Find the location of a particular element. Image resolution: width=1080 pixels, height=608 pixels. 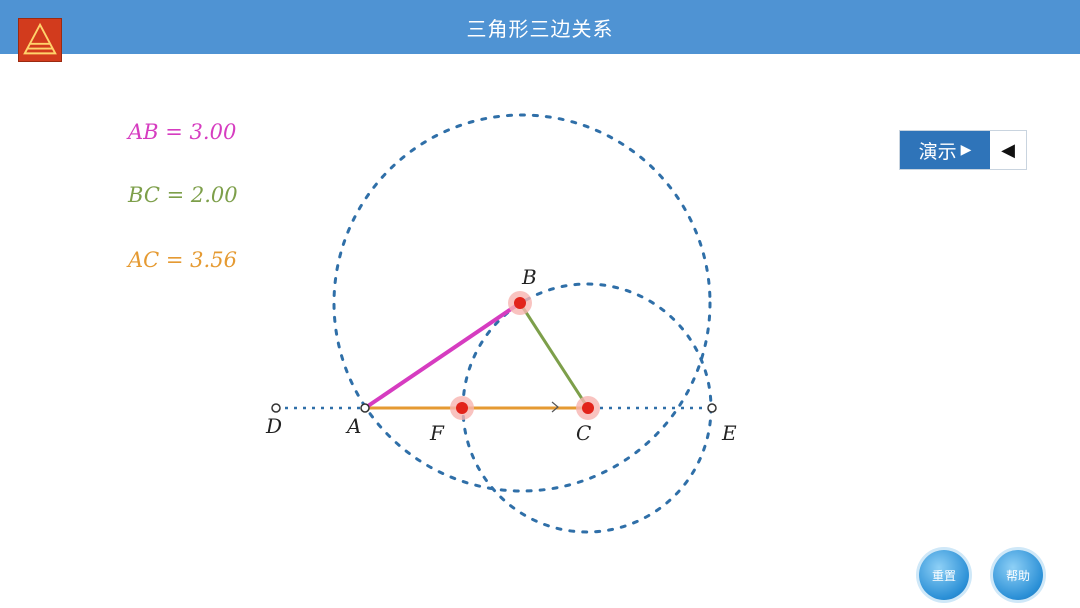

app-title: 三角形三边关系 is located at coordinates (540, 28).